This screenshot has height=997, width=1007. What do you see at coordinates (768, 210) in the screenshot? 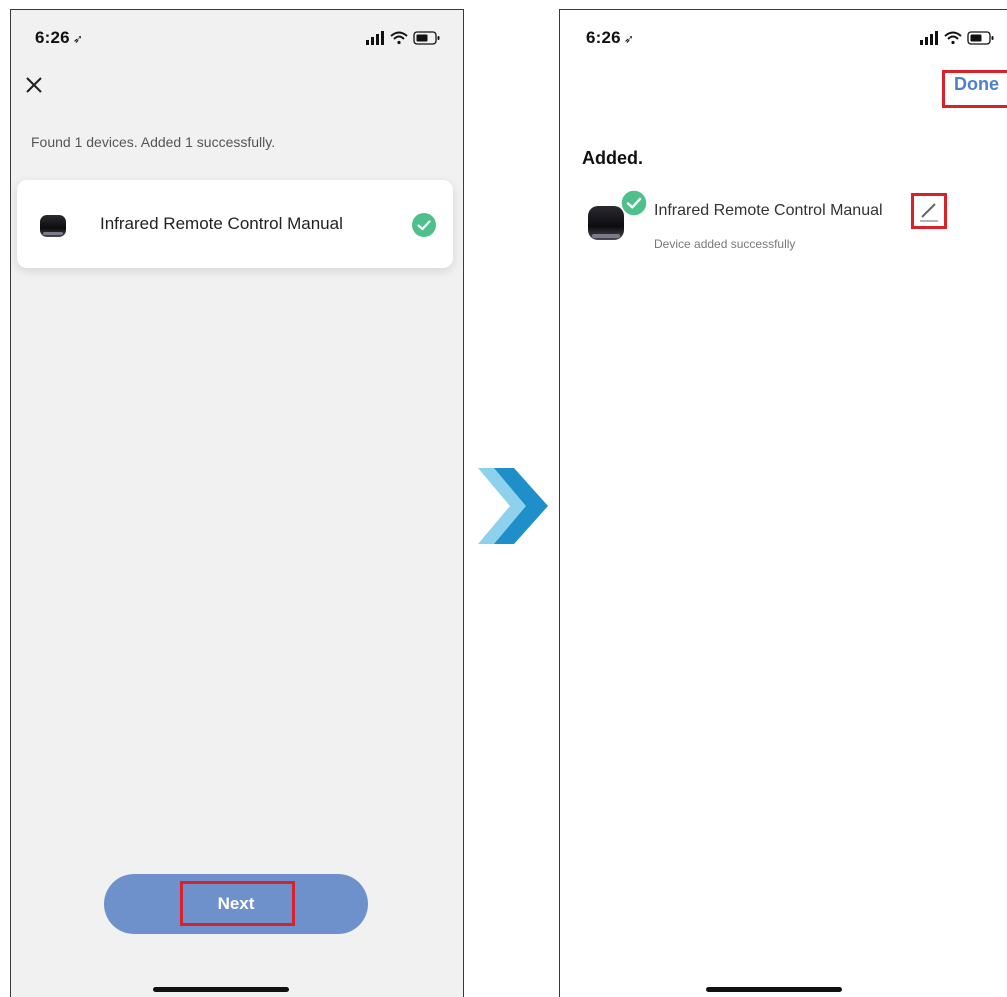
I see `added-device-name: Infrared Remote Control Manual` at bounding box center [768, 210].